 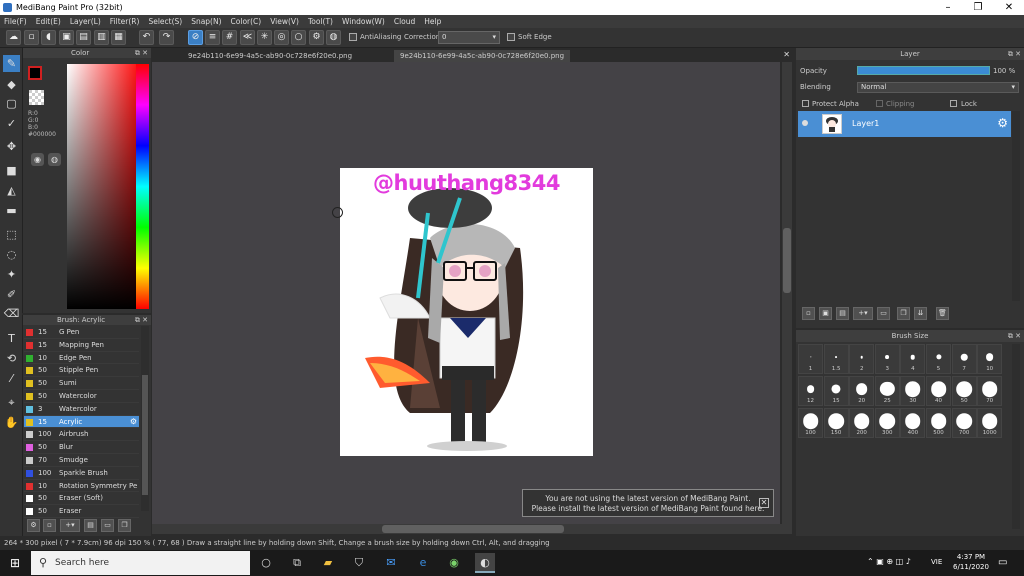 I want to click on cloud-icon: ☁, so click(x=13, y=37).